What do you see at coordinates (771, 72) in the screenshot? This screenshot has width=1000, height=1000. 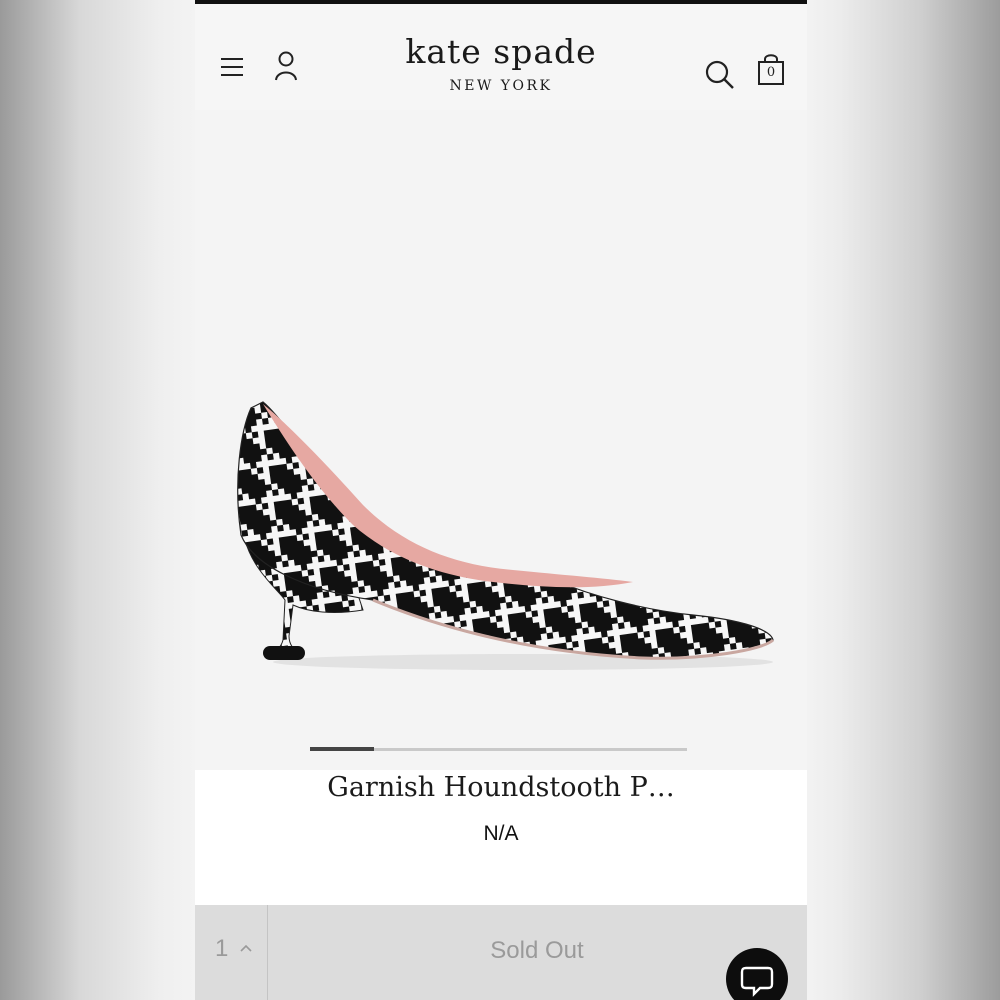 I see `bag-count: 0` at bounding box center [771, 72].